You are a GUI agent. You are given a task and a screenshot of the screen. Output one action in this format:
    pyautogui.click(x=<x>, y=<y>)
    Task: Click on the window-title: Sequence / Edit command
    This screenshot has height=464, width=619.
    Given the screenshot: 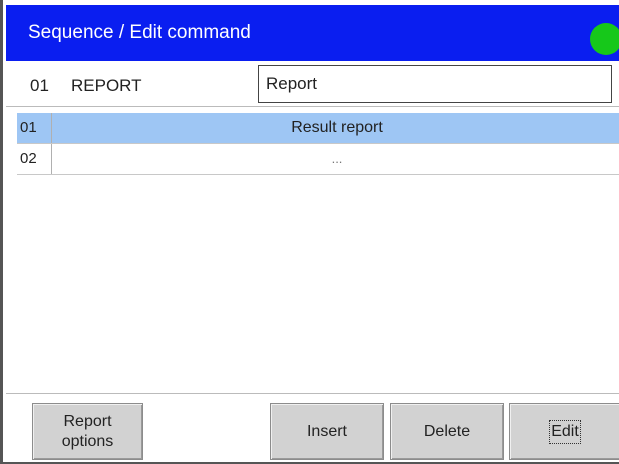 What is the action you would take?
    pyautogui.click(x=139, y=32)
    